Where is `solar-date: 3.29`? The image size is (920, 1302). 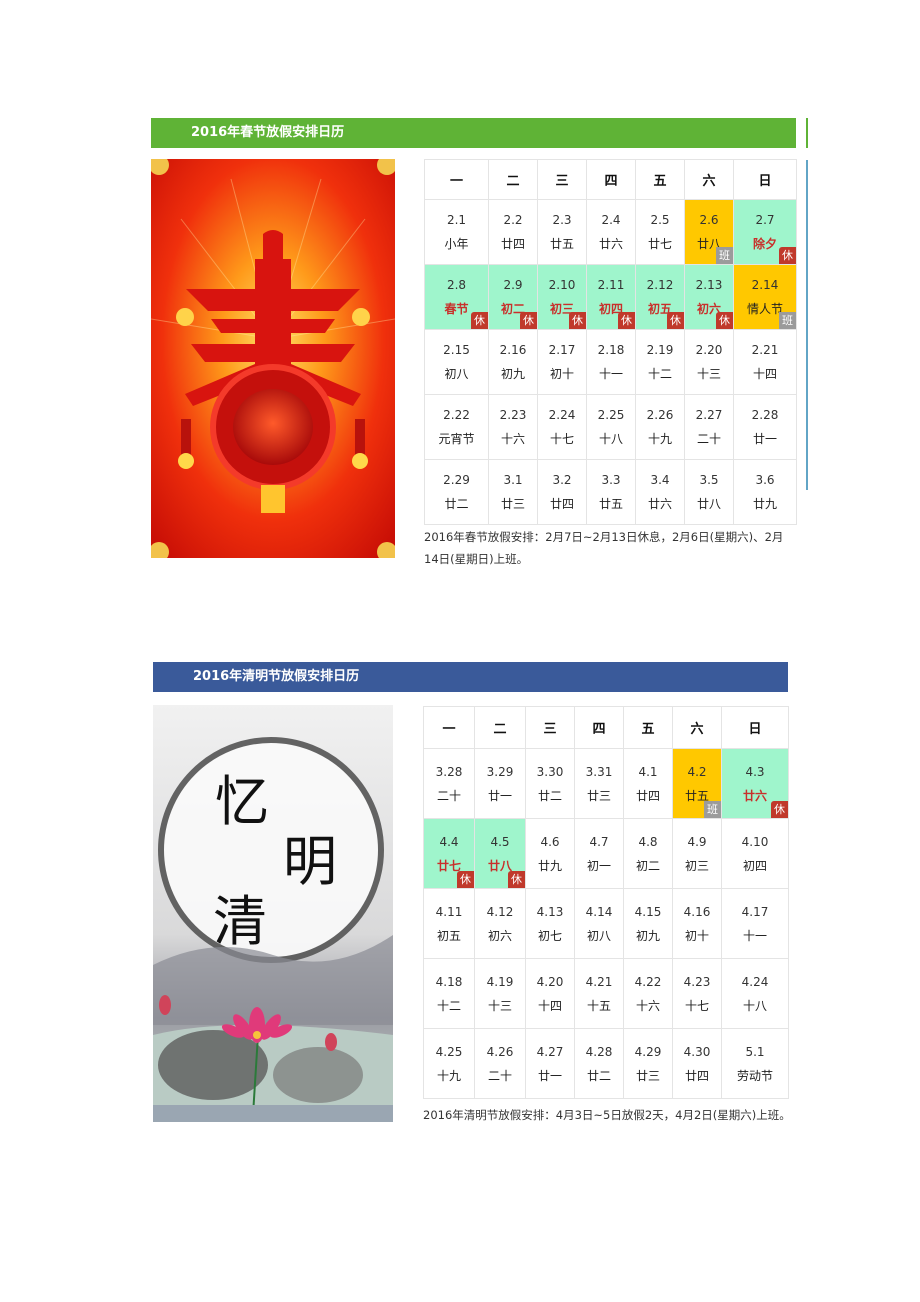
solar-date: 3.29 is located at coordinates (500, 771).